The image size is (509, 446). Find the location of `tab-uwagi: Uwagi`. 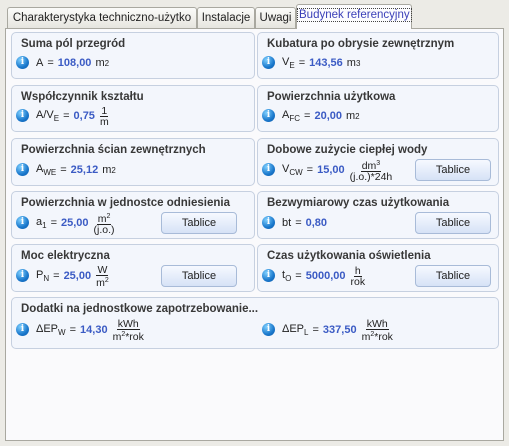

tab-uwagi: Uwagi is located at coordinates (275, 17).